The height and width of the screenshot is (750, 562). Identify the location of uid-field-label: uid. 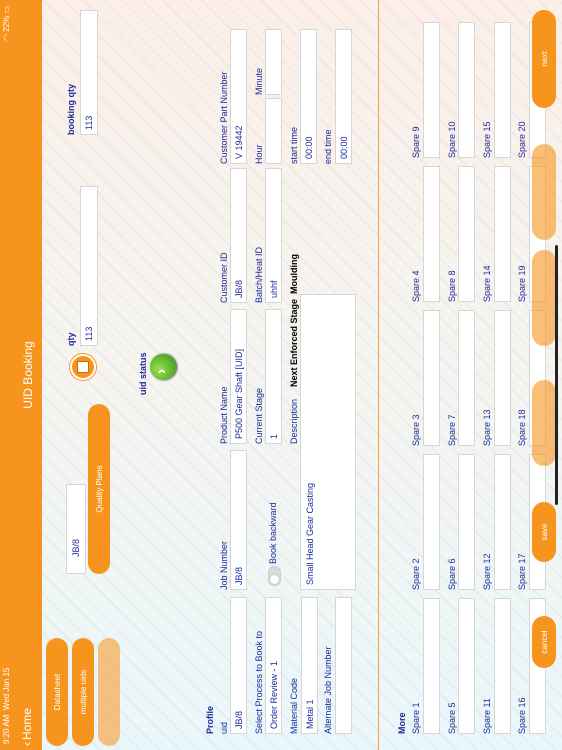
(224, 727).